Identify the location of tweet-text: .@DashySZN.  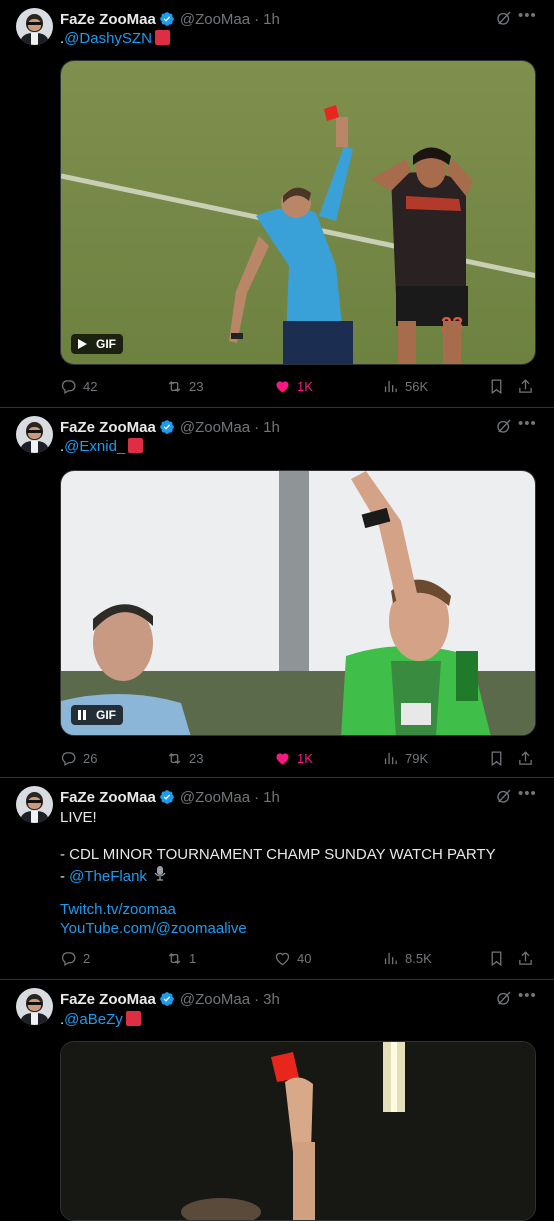
(115, 39).